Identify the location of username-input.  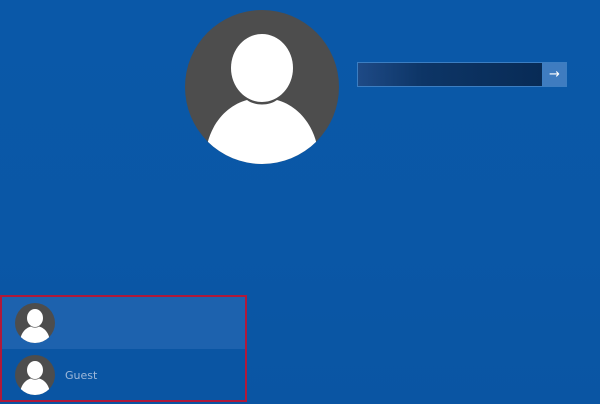
(450, 74).